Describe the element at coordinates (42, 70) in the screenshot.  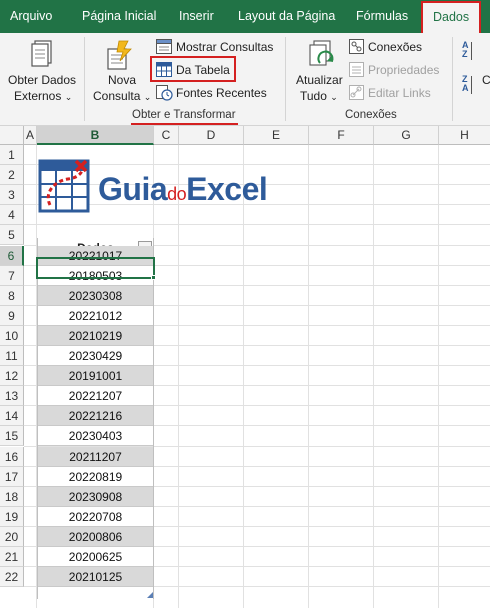
I see `obter-dados-externos-button: Obter Dados Externos ⌄` at that location.